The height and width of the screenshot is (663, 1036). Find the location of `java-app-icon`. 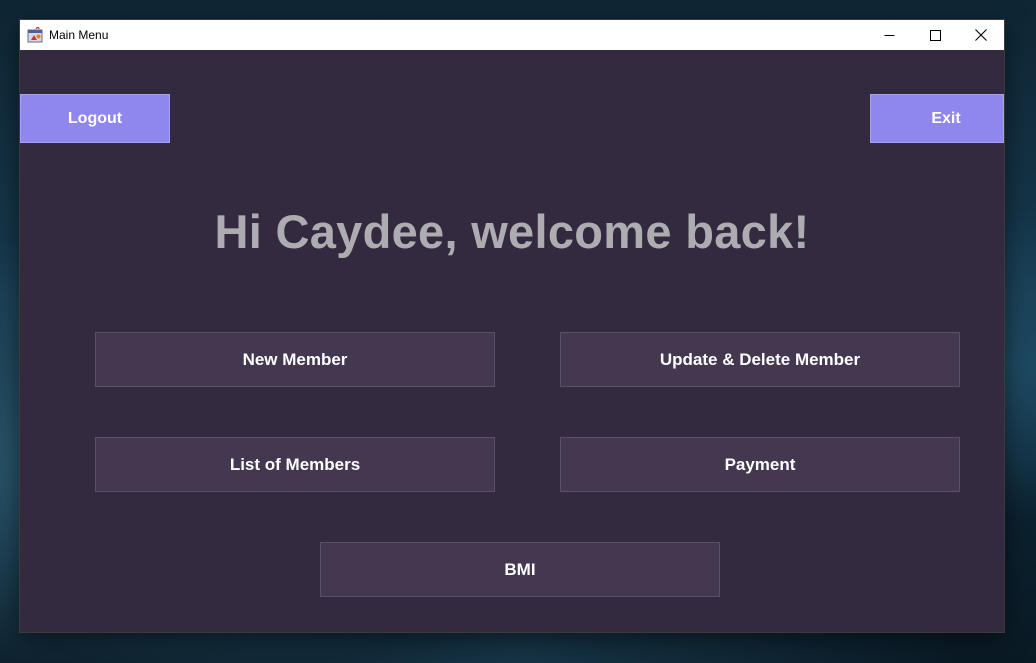

java-app-icon is located at coordinates (35, 34).